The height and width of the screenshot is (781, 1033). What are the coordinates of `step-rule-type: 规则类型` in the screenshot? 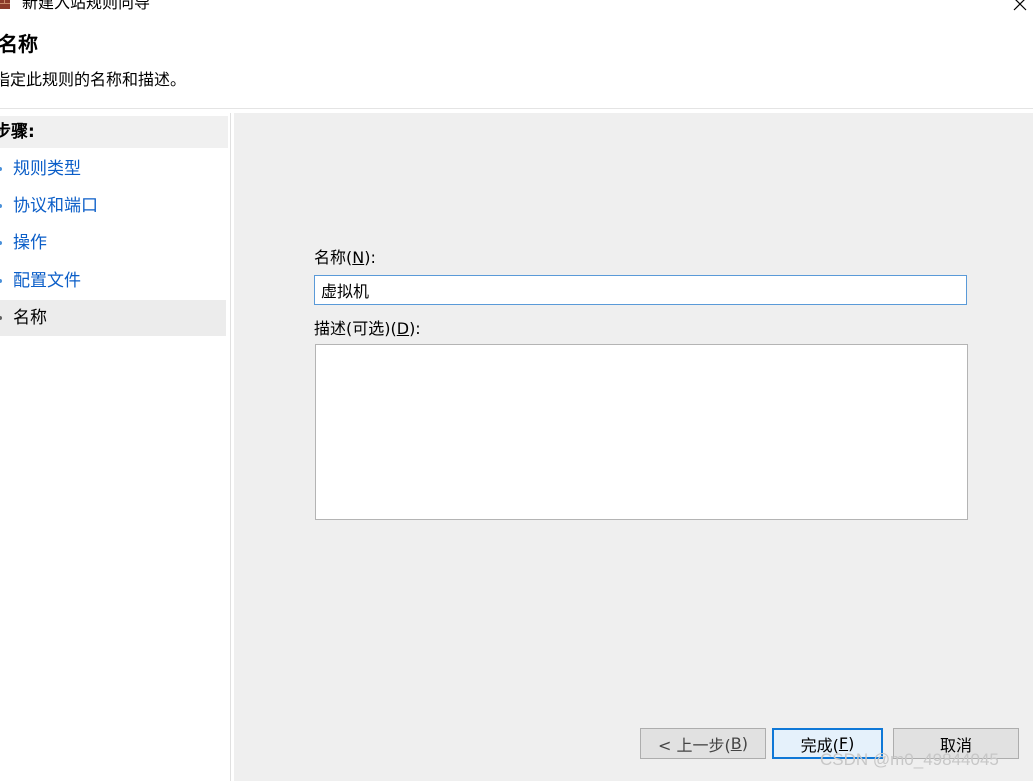 It's located at (113, 169).